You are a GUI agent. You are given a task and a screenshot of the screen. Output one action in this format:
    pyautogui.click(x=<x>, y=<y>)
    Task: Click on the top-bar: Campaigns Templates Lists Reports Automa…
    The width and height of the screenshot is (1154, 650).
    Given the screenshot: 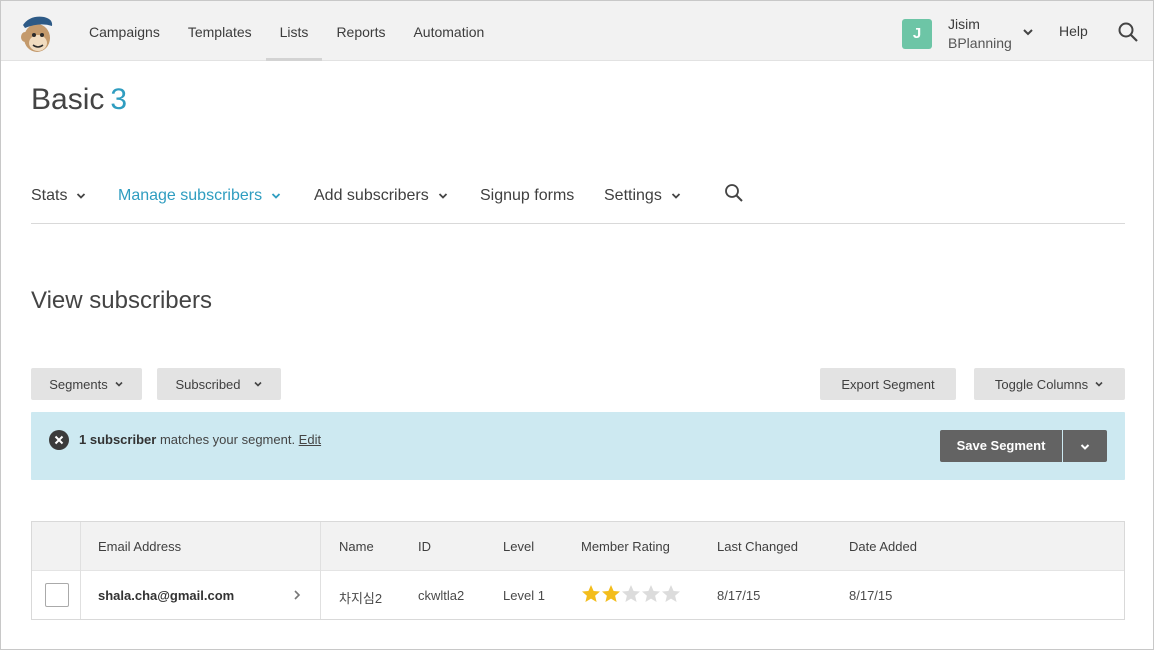 What is the action you would take?
    pyautogui.click(x=577, y=31)
    